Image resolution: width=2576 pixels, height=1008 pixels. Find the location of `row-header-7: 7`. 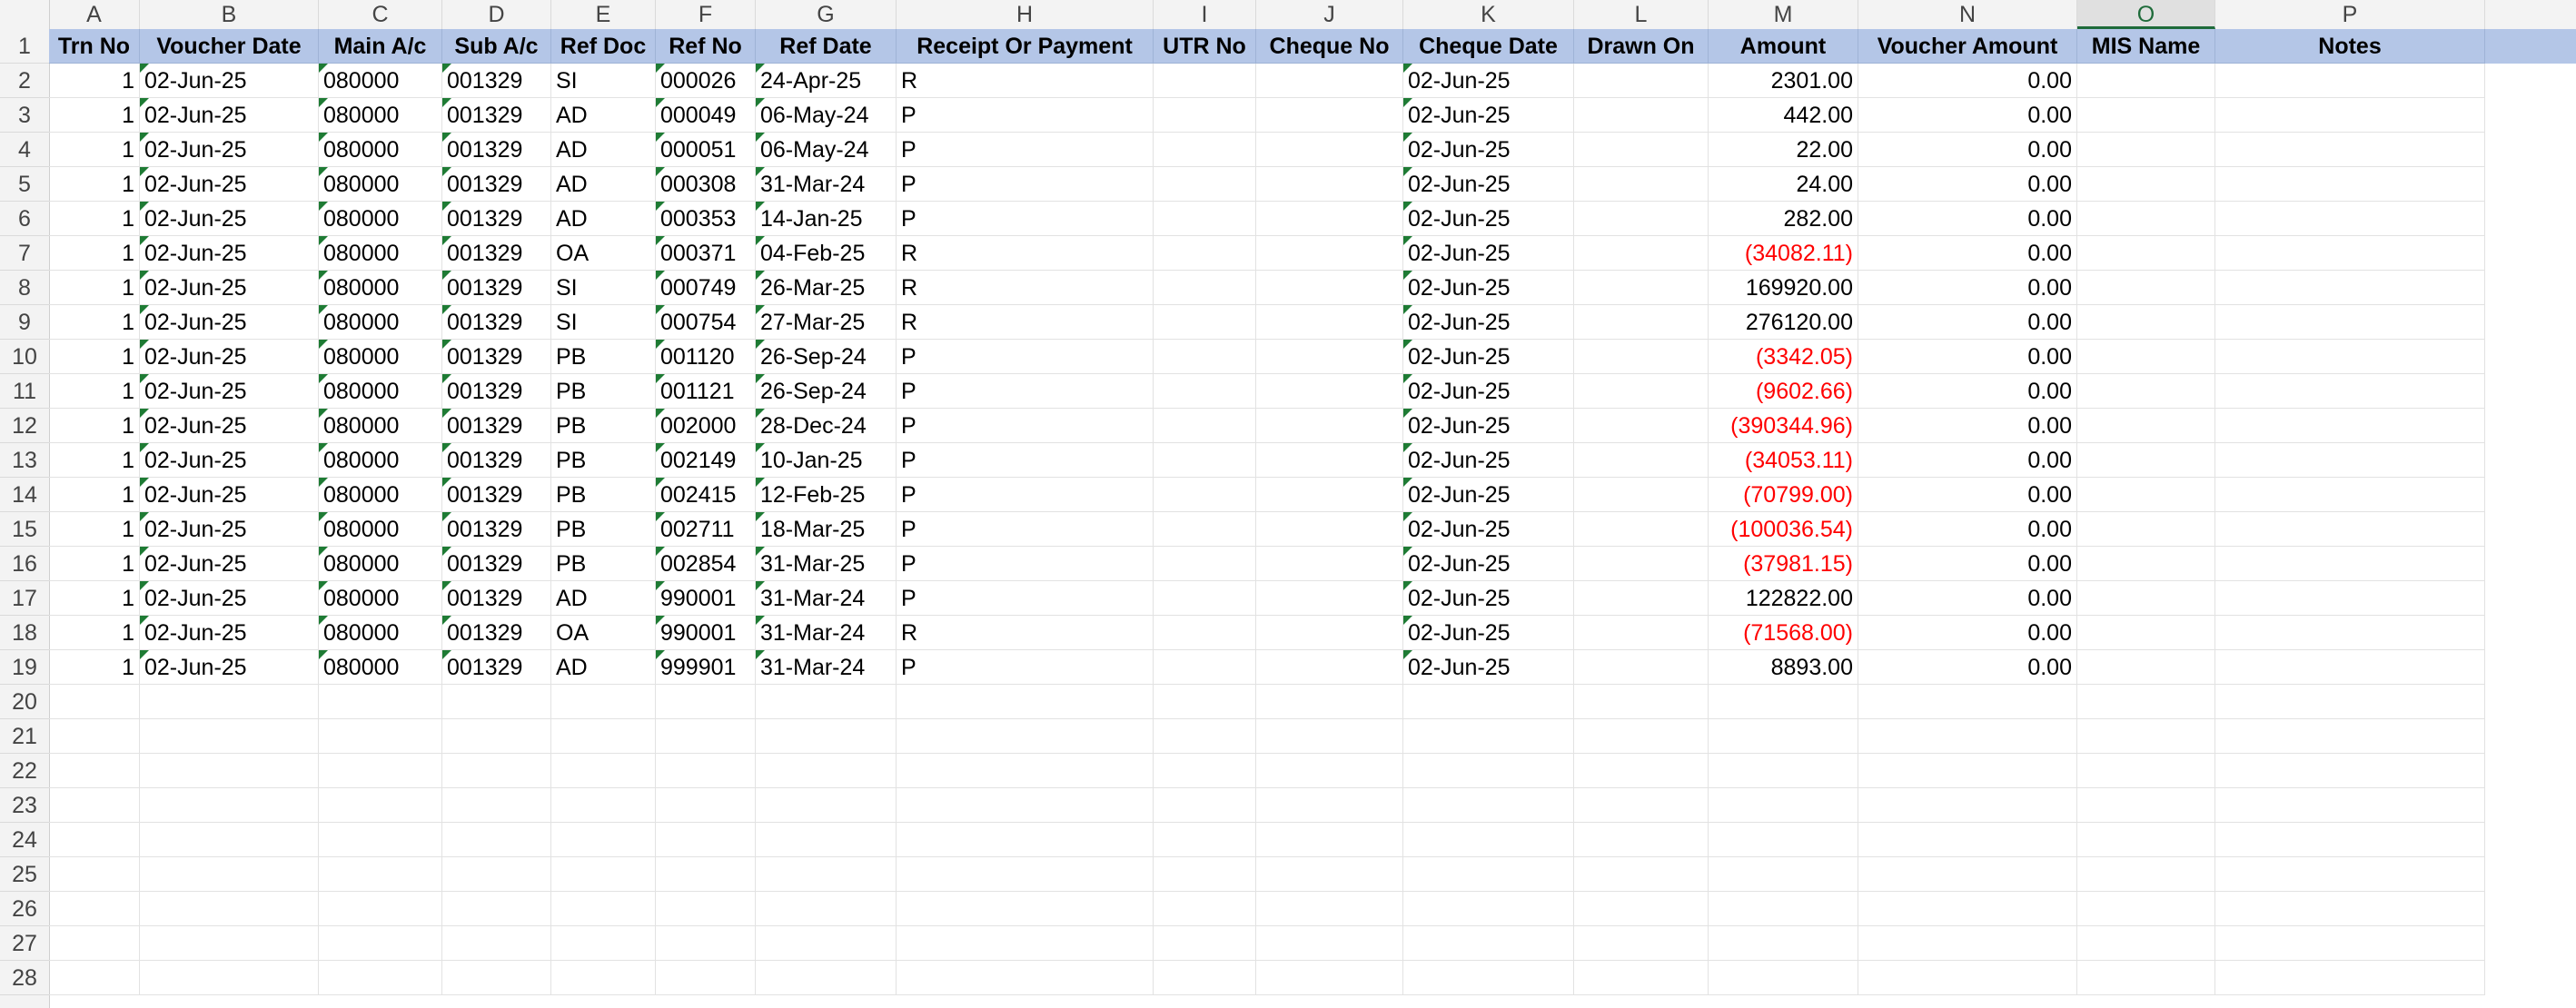

row-header-7: 7 is located at coordinates (24, 254).